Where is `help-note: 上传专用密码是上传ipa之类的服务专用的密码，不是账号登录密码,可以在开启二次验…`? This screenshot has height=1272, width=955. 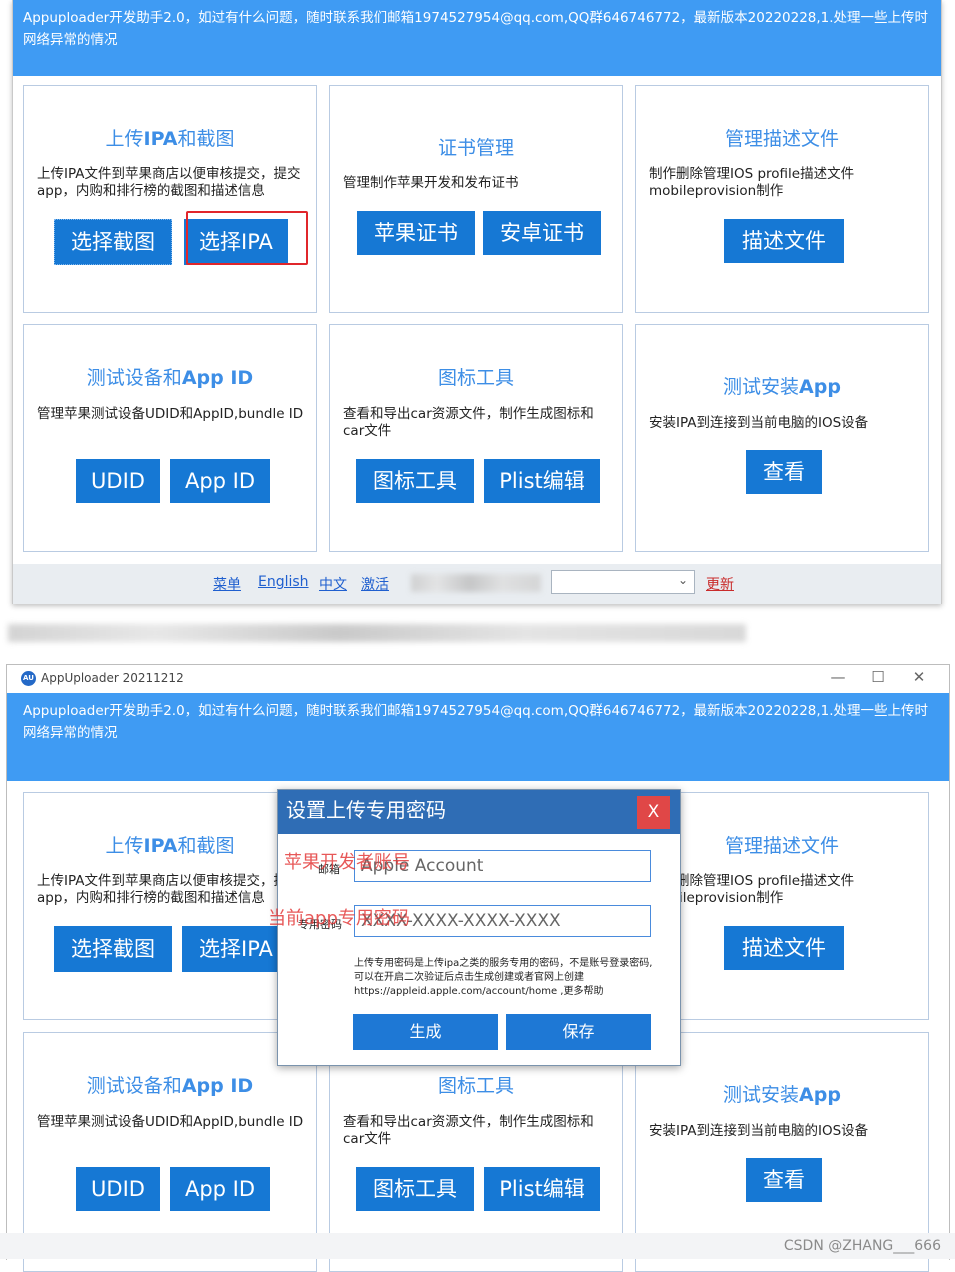
help-note: 上传专用密码是上传ipa之类的服务专用的密码，不是账号登录密码,可以在开启二次验… is located at coordinates (503, 977).